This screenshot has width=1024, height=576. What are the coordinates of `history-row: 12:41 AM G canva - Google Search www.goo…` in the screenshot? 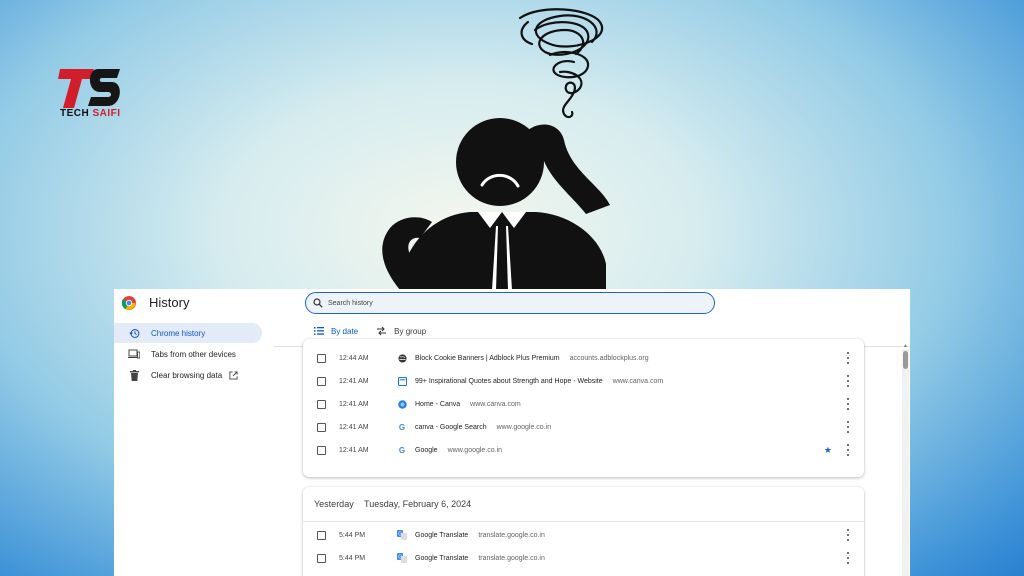 It's located at (583, 427).